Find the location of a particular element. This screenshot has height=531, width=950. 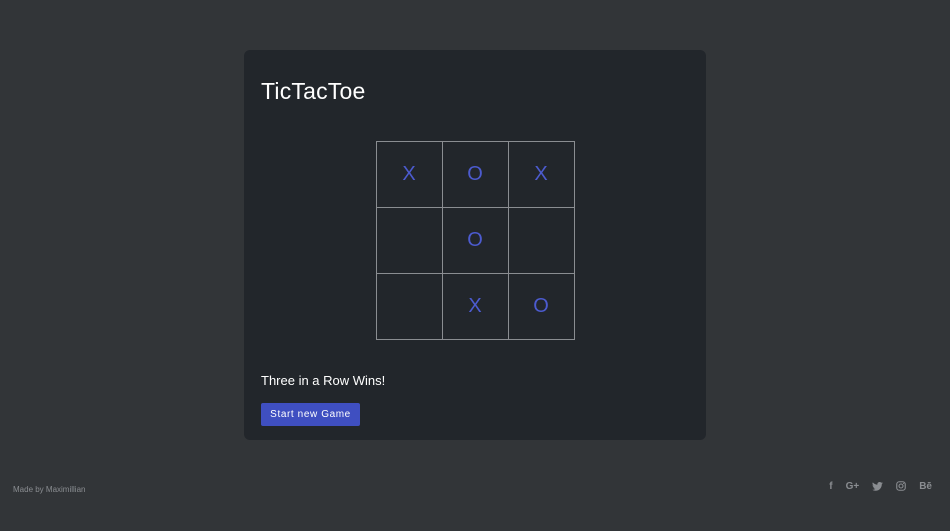

game-board: X O X O X O is located at coordinates (475, 240).